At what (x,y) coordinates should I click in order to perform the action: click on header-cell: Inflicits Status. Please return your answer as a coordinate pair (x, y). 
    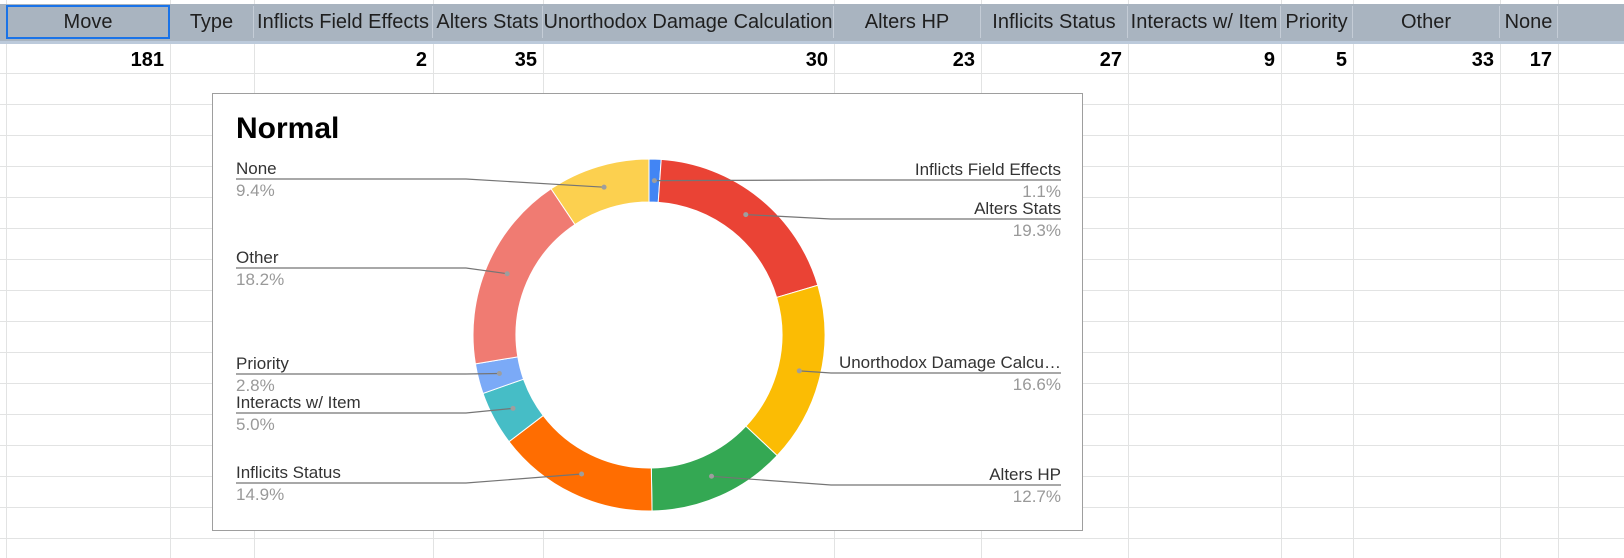
    Looking at the image, I should click on (1054, 22).